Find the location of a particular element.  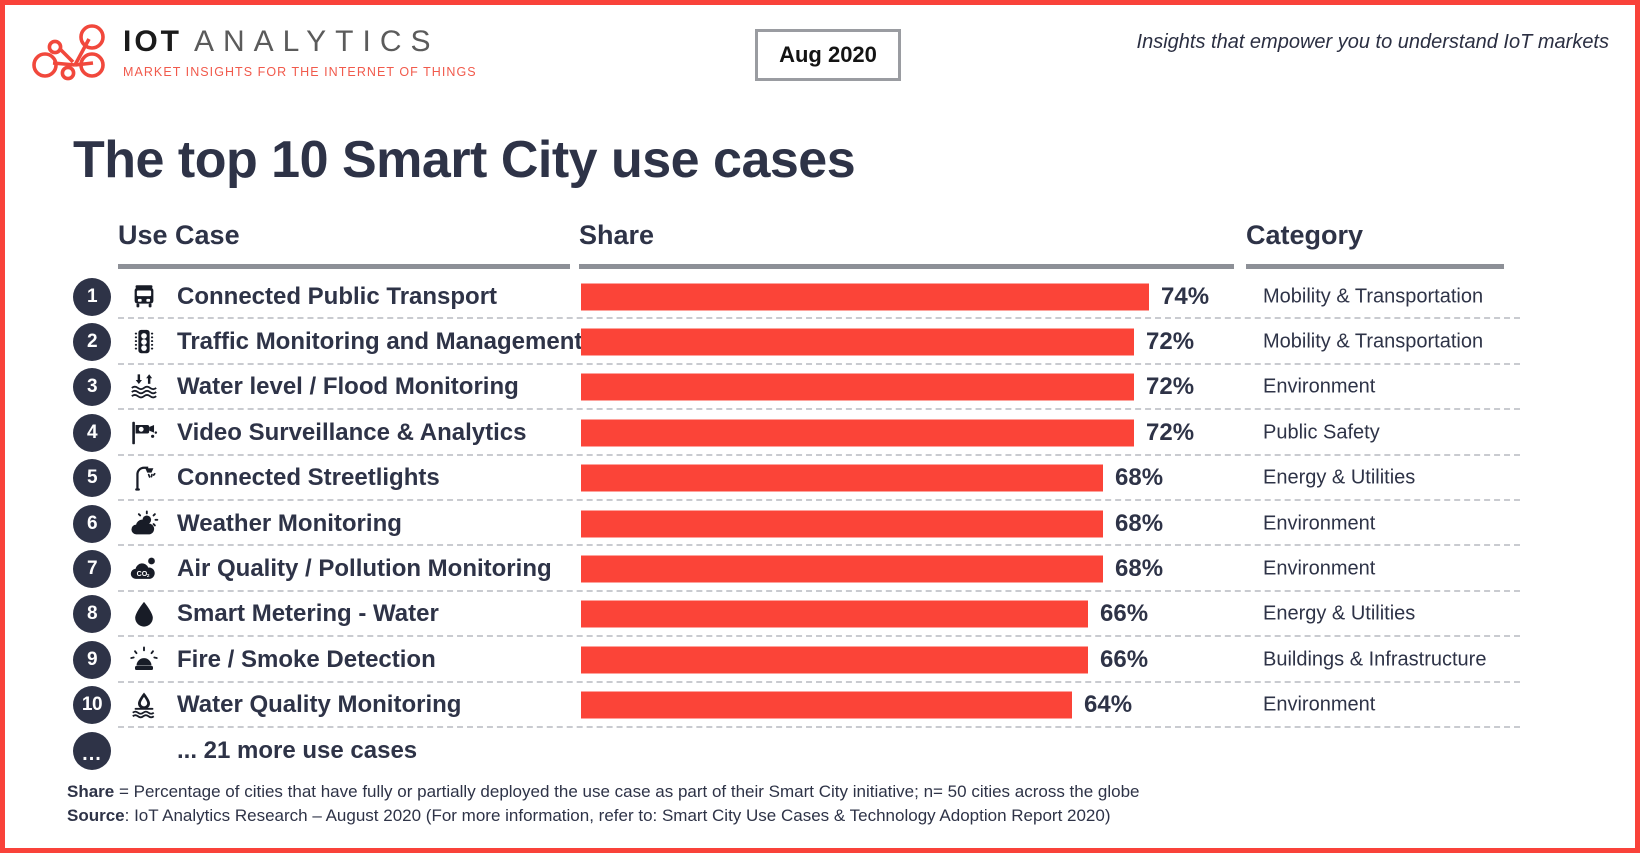

siren-alarm-icon is located at coordinates (144, 660).